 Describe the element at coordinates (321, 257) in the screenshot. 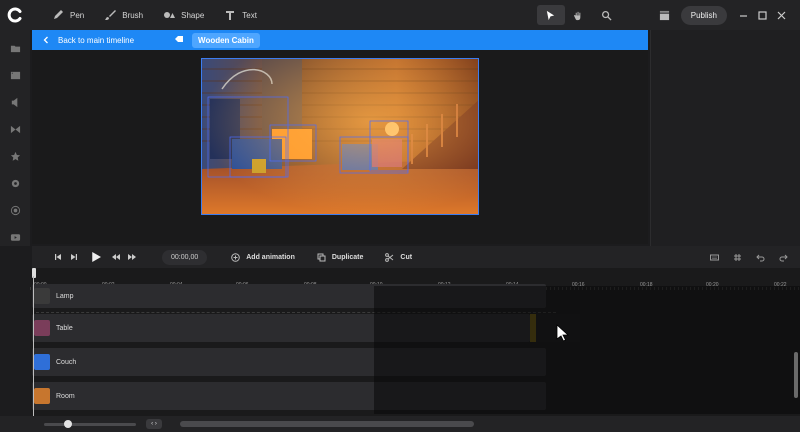

I see `duplicate-icon` at that location.